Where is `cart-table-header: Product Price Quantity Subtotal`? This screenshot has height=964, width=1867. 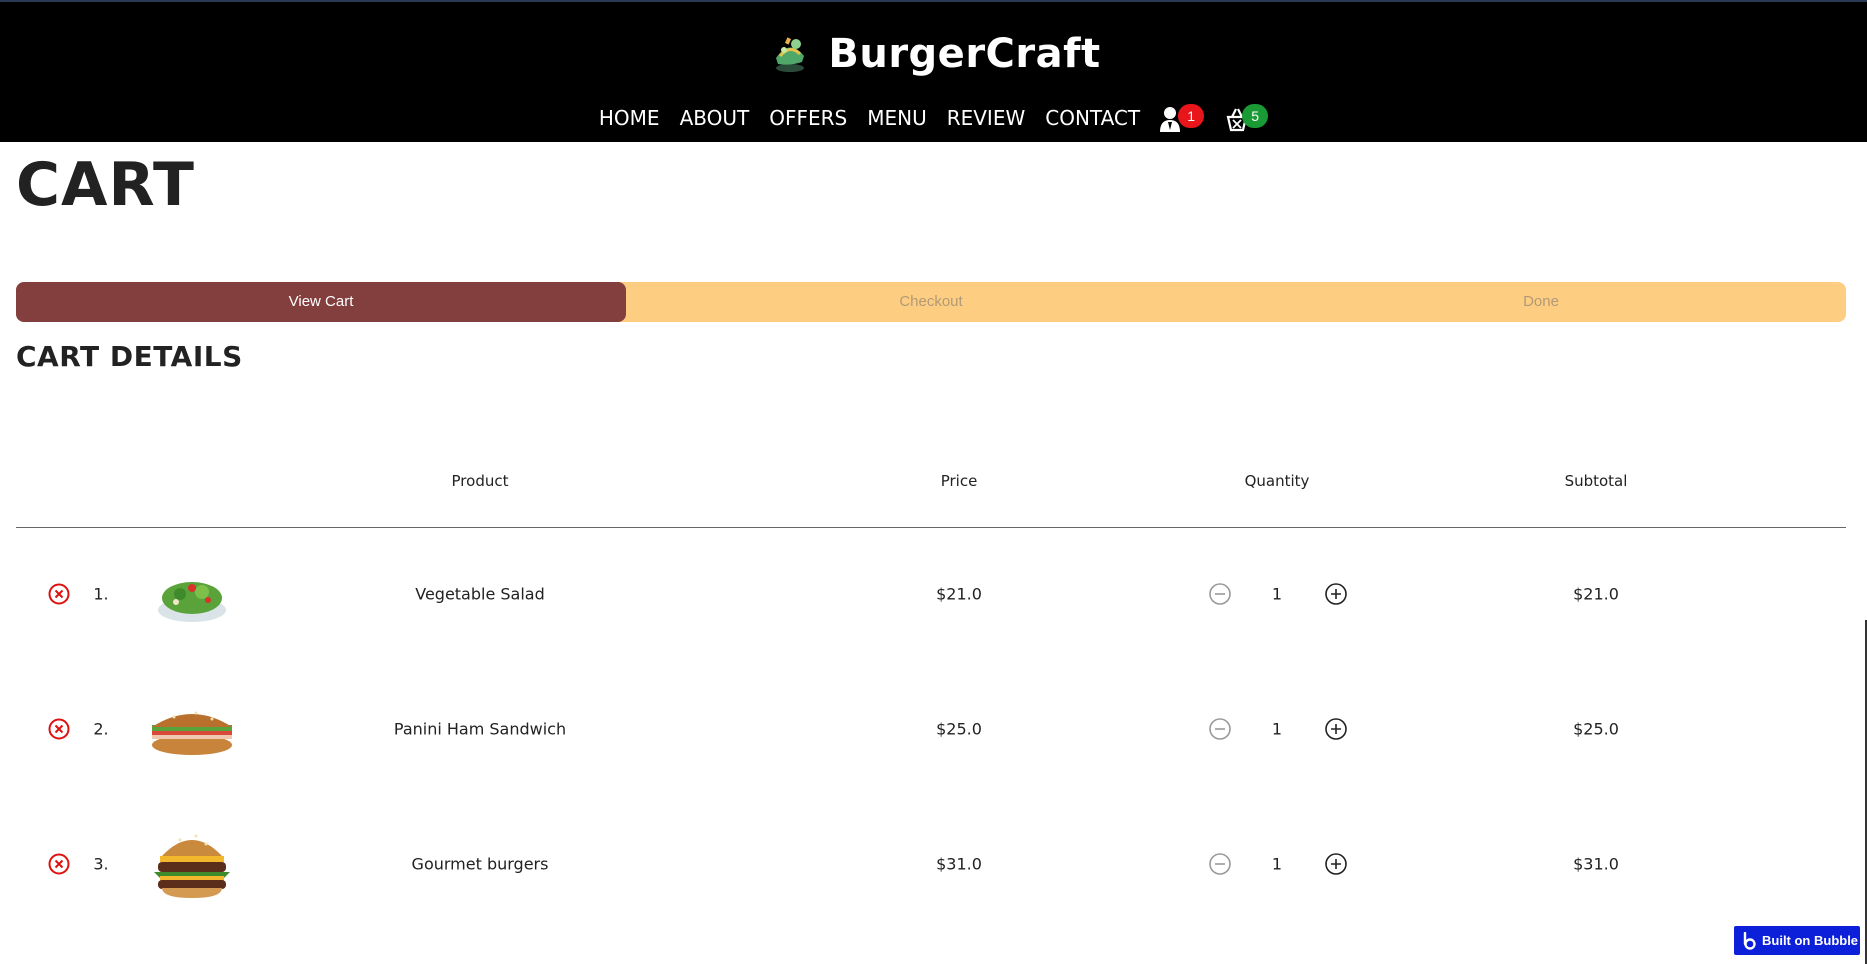 cart-table-header: Product Price Quantity Subtotal is located at coordinates (931, 494).